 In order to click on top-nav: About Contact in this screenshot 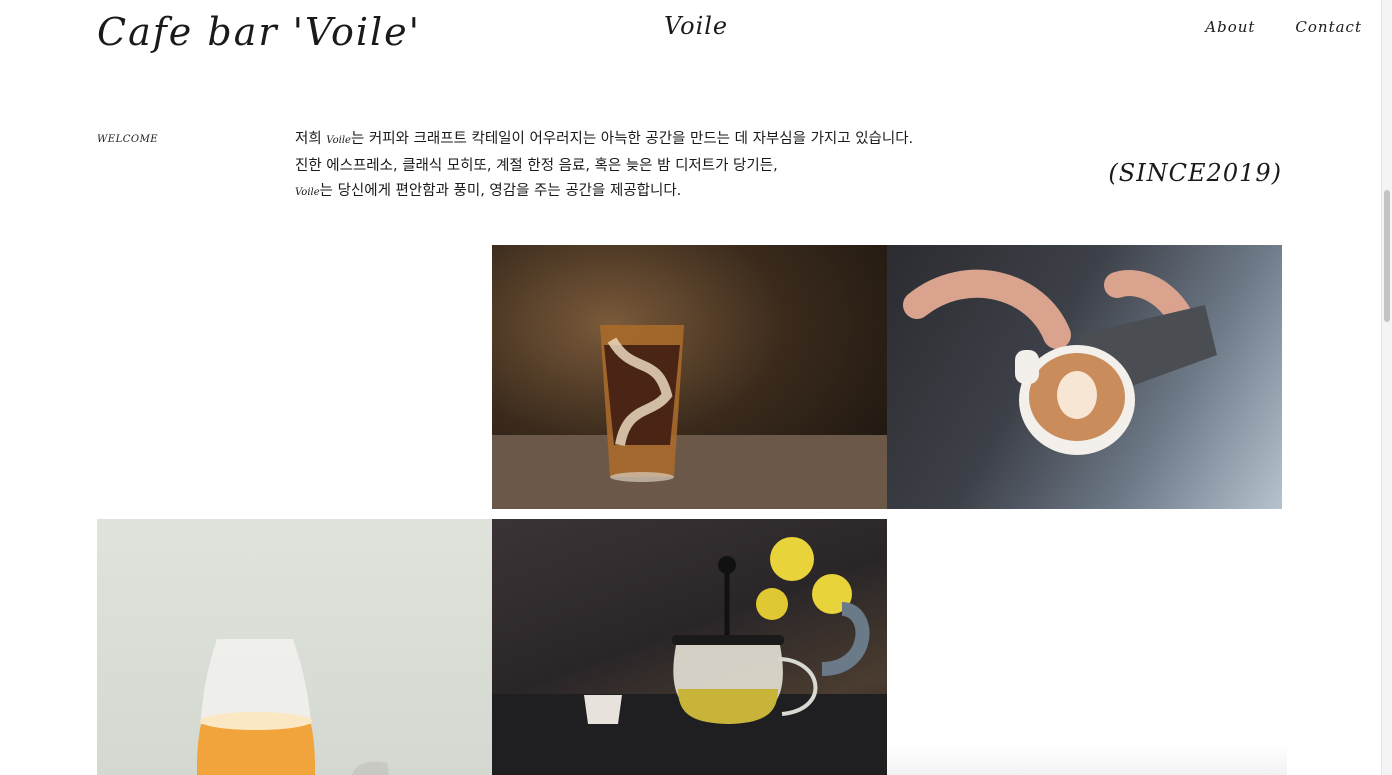, I will do `click(1283, 27)`.